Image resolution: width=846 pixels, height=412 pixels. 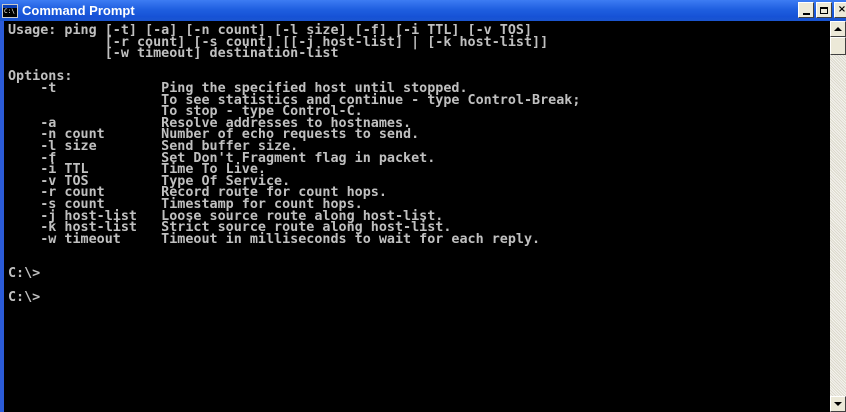 What do you see at coordinates (838, 46) in the screenshot?
I see `scroll-thumb` at bounding box center [838, 46].